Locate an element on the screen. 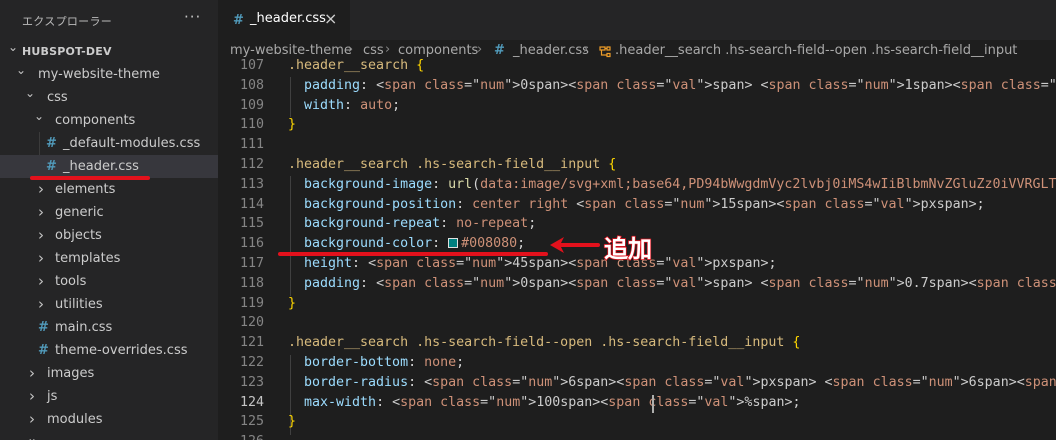 Image resolution: width=1056 pixels, height=440 pixels. line-number: 120 is located at coordinates (251, 323).